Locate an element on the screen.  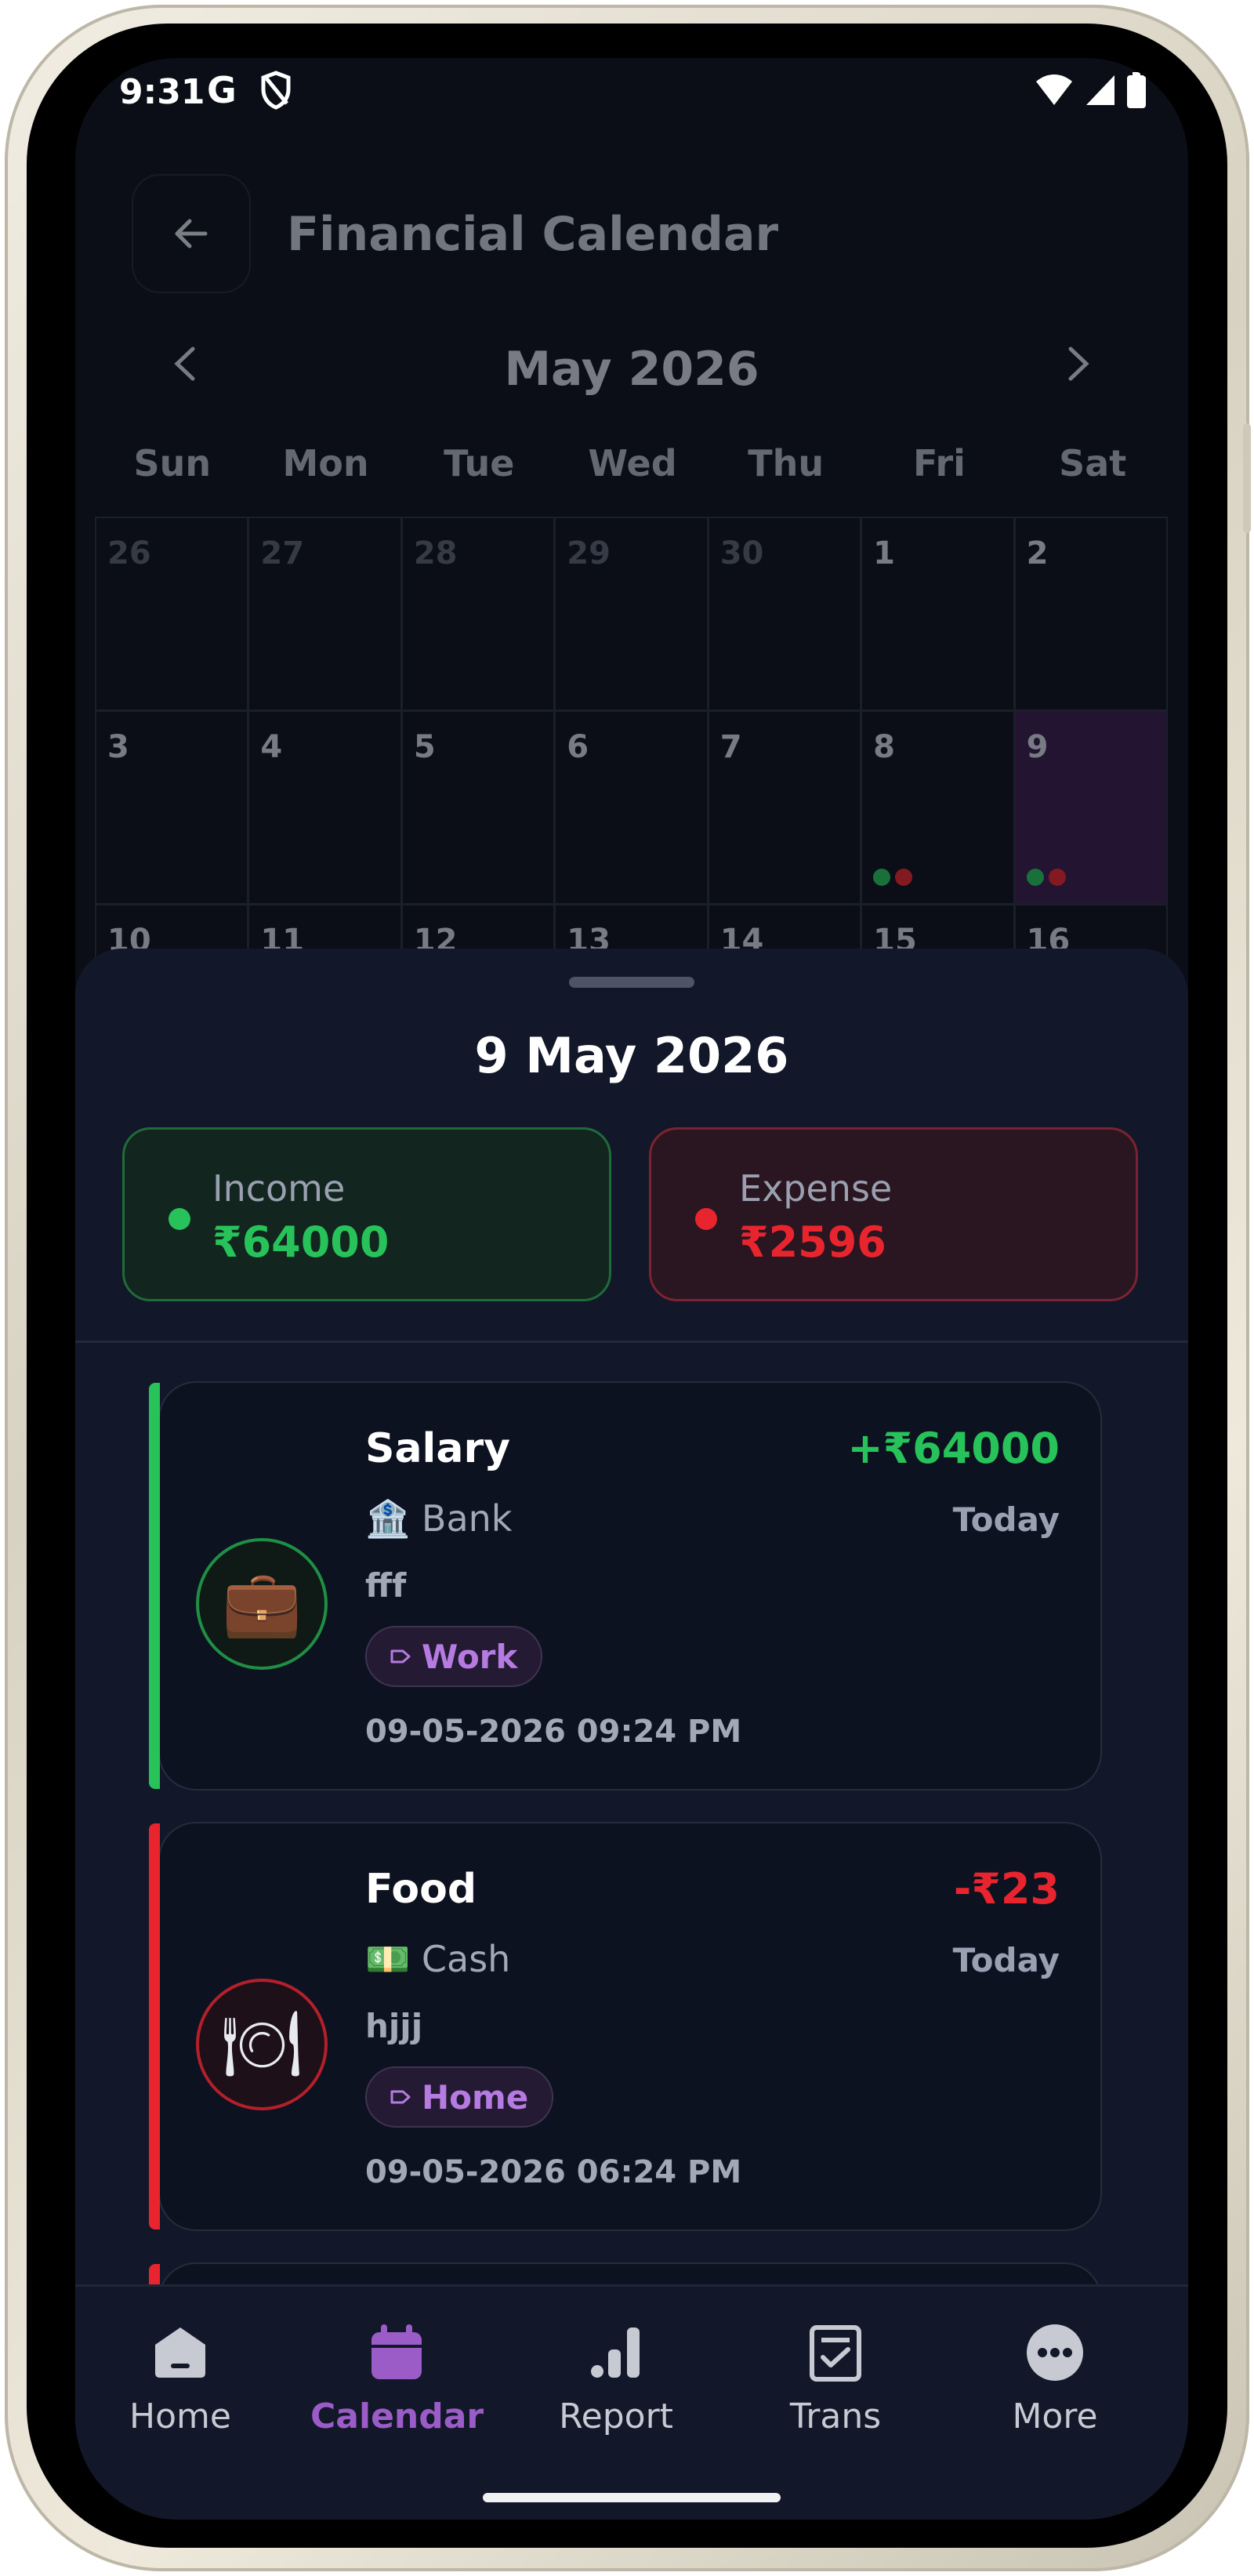
calendar-day: 4 is located at coordinates (325, 808).